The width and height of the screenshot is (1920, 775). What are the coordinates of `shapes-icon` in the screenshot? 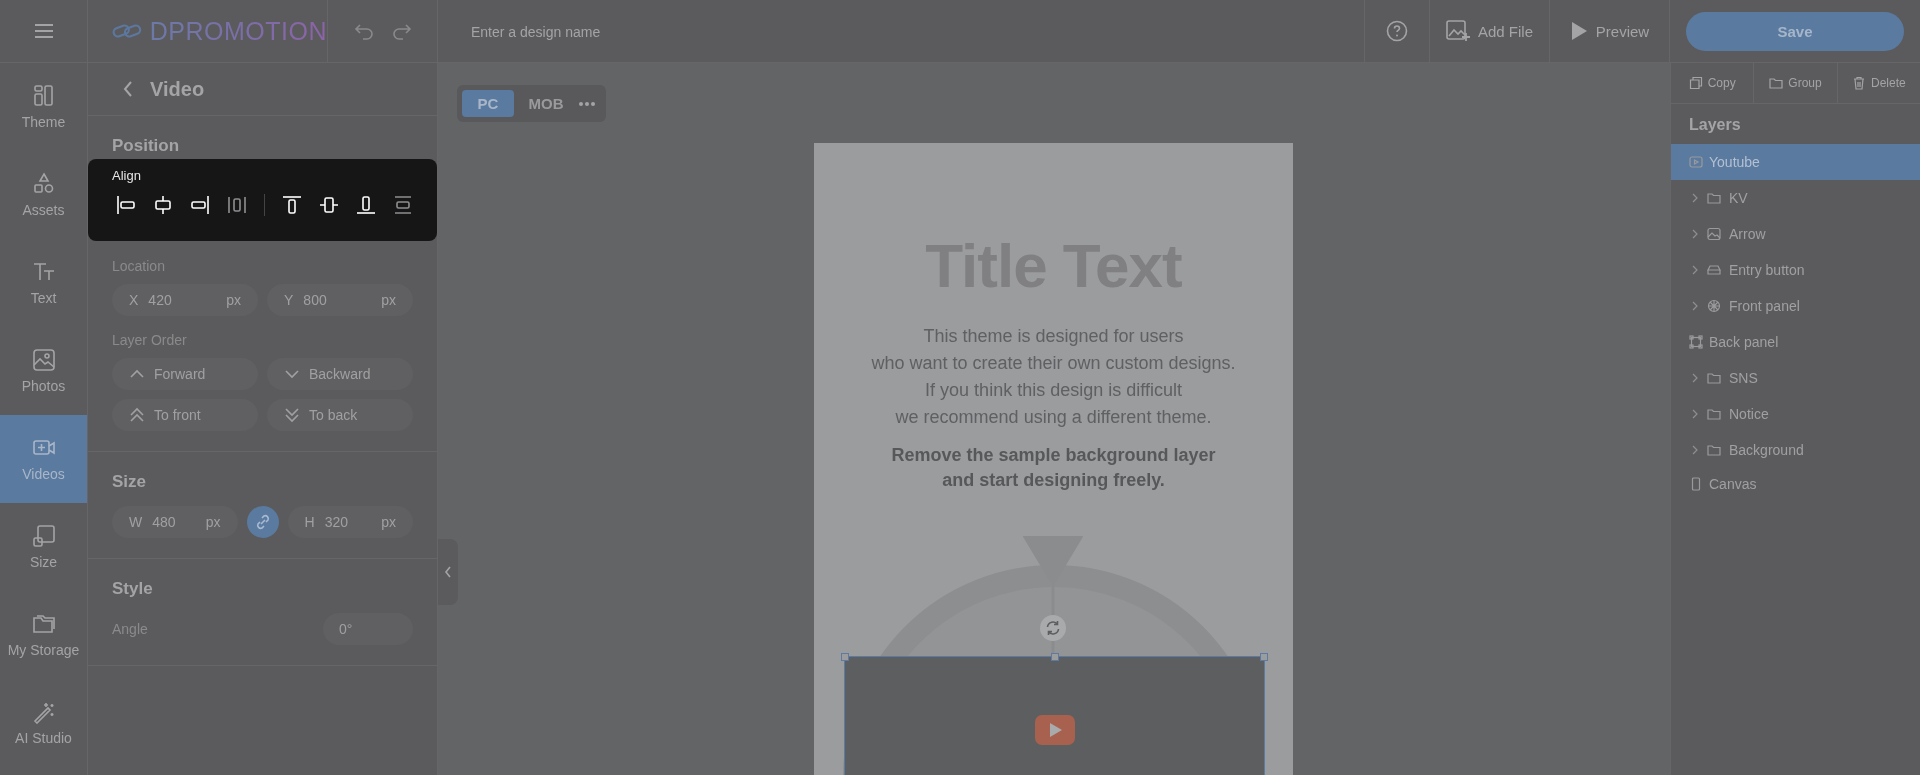 It's located at (43, 184).